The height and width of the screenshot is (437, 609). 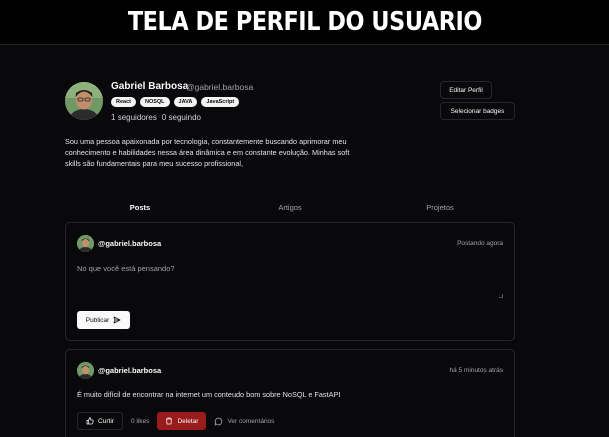 What do you see at coordinates (130, 243) in the screenshot?
I see `composer-handle: @gabriel.barbosa` at bounding box center [130, 243].